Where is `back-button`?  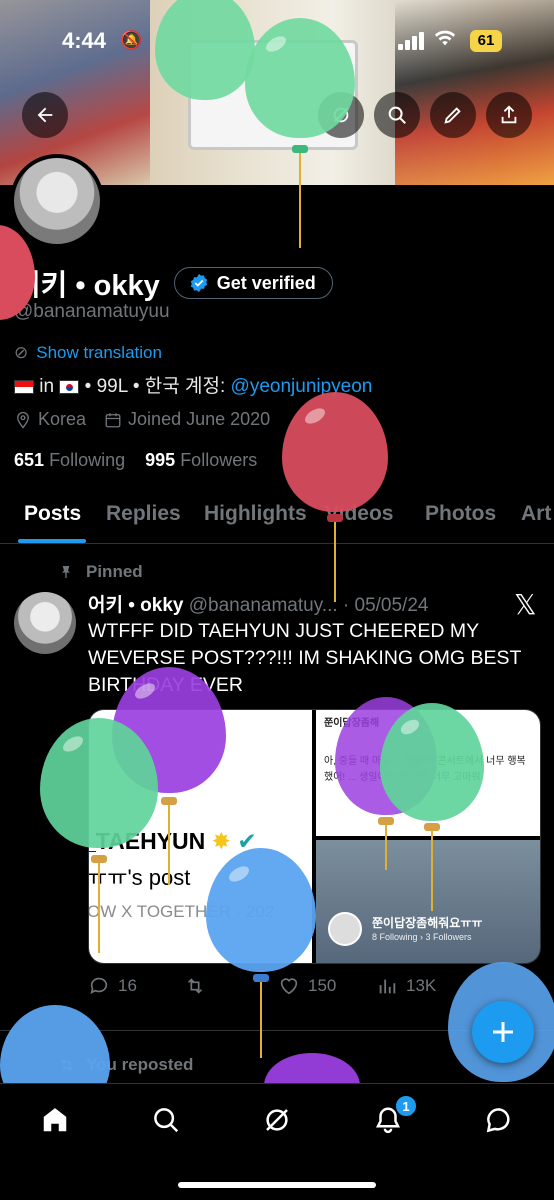 back-button is located at coordinates (45, 115).